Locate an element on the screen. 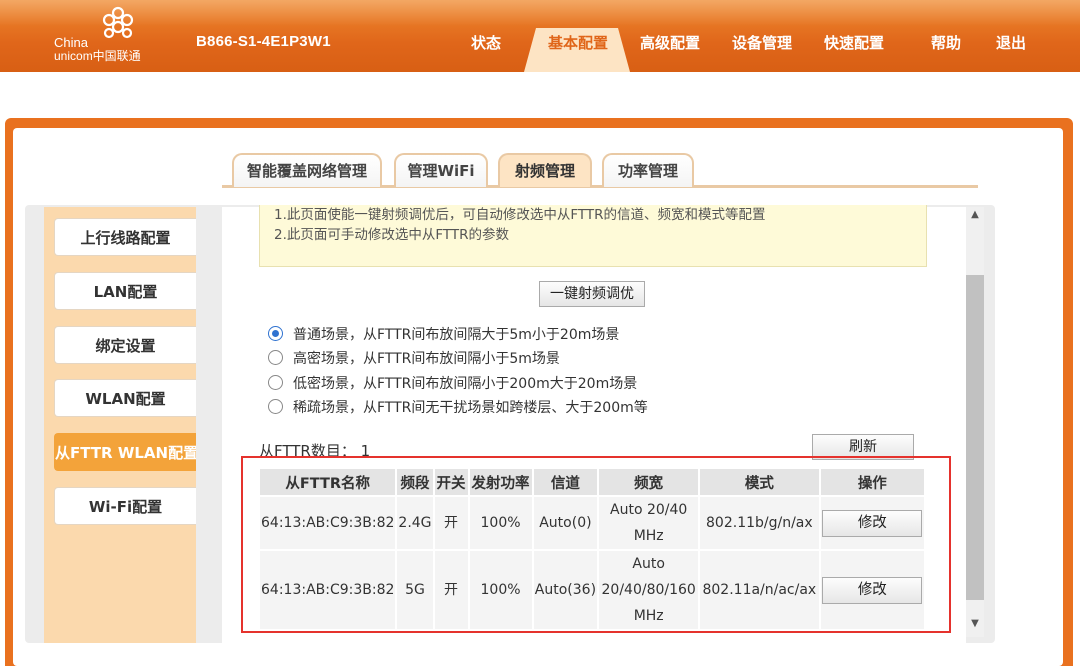 The image size is (1080, 666). sidebar-item-wifi: Wi-Fi配置 is located at coordinates (125, 506).